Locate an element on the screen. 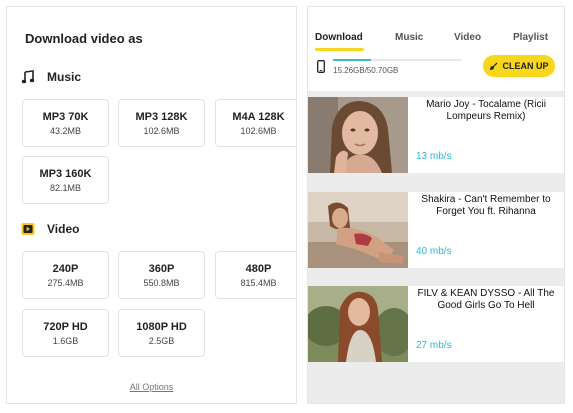 The height and width of the screenshot is (413, 573). music-option-mp3-160k: MP3 160K 82.1MB is located at coordinates (65, 180).